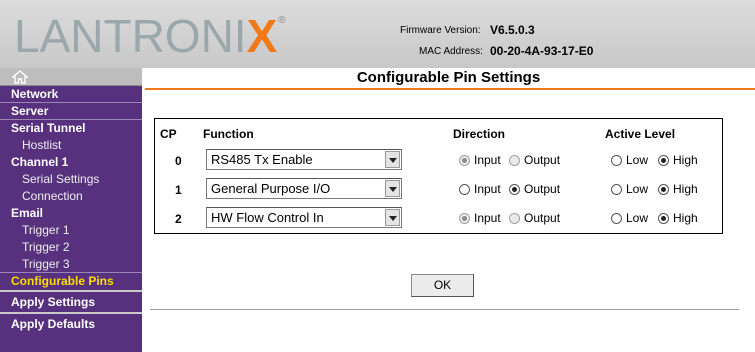 The width and height of the screenshot is (755, 352). I want to click on function-select-value: RS485 Tx Enable, so click(262, 159).